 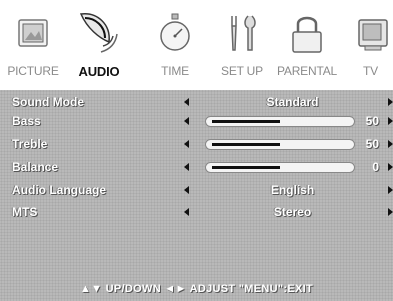 I want to click on balance-slider-fill, so click(x=246, y=167).